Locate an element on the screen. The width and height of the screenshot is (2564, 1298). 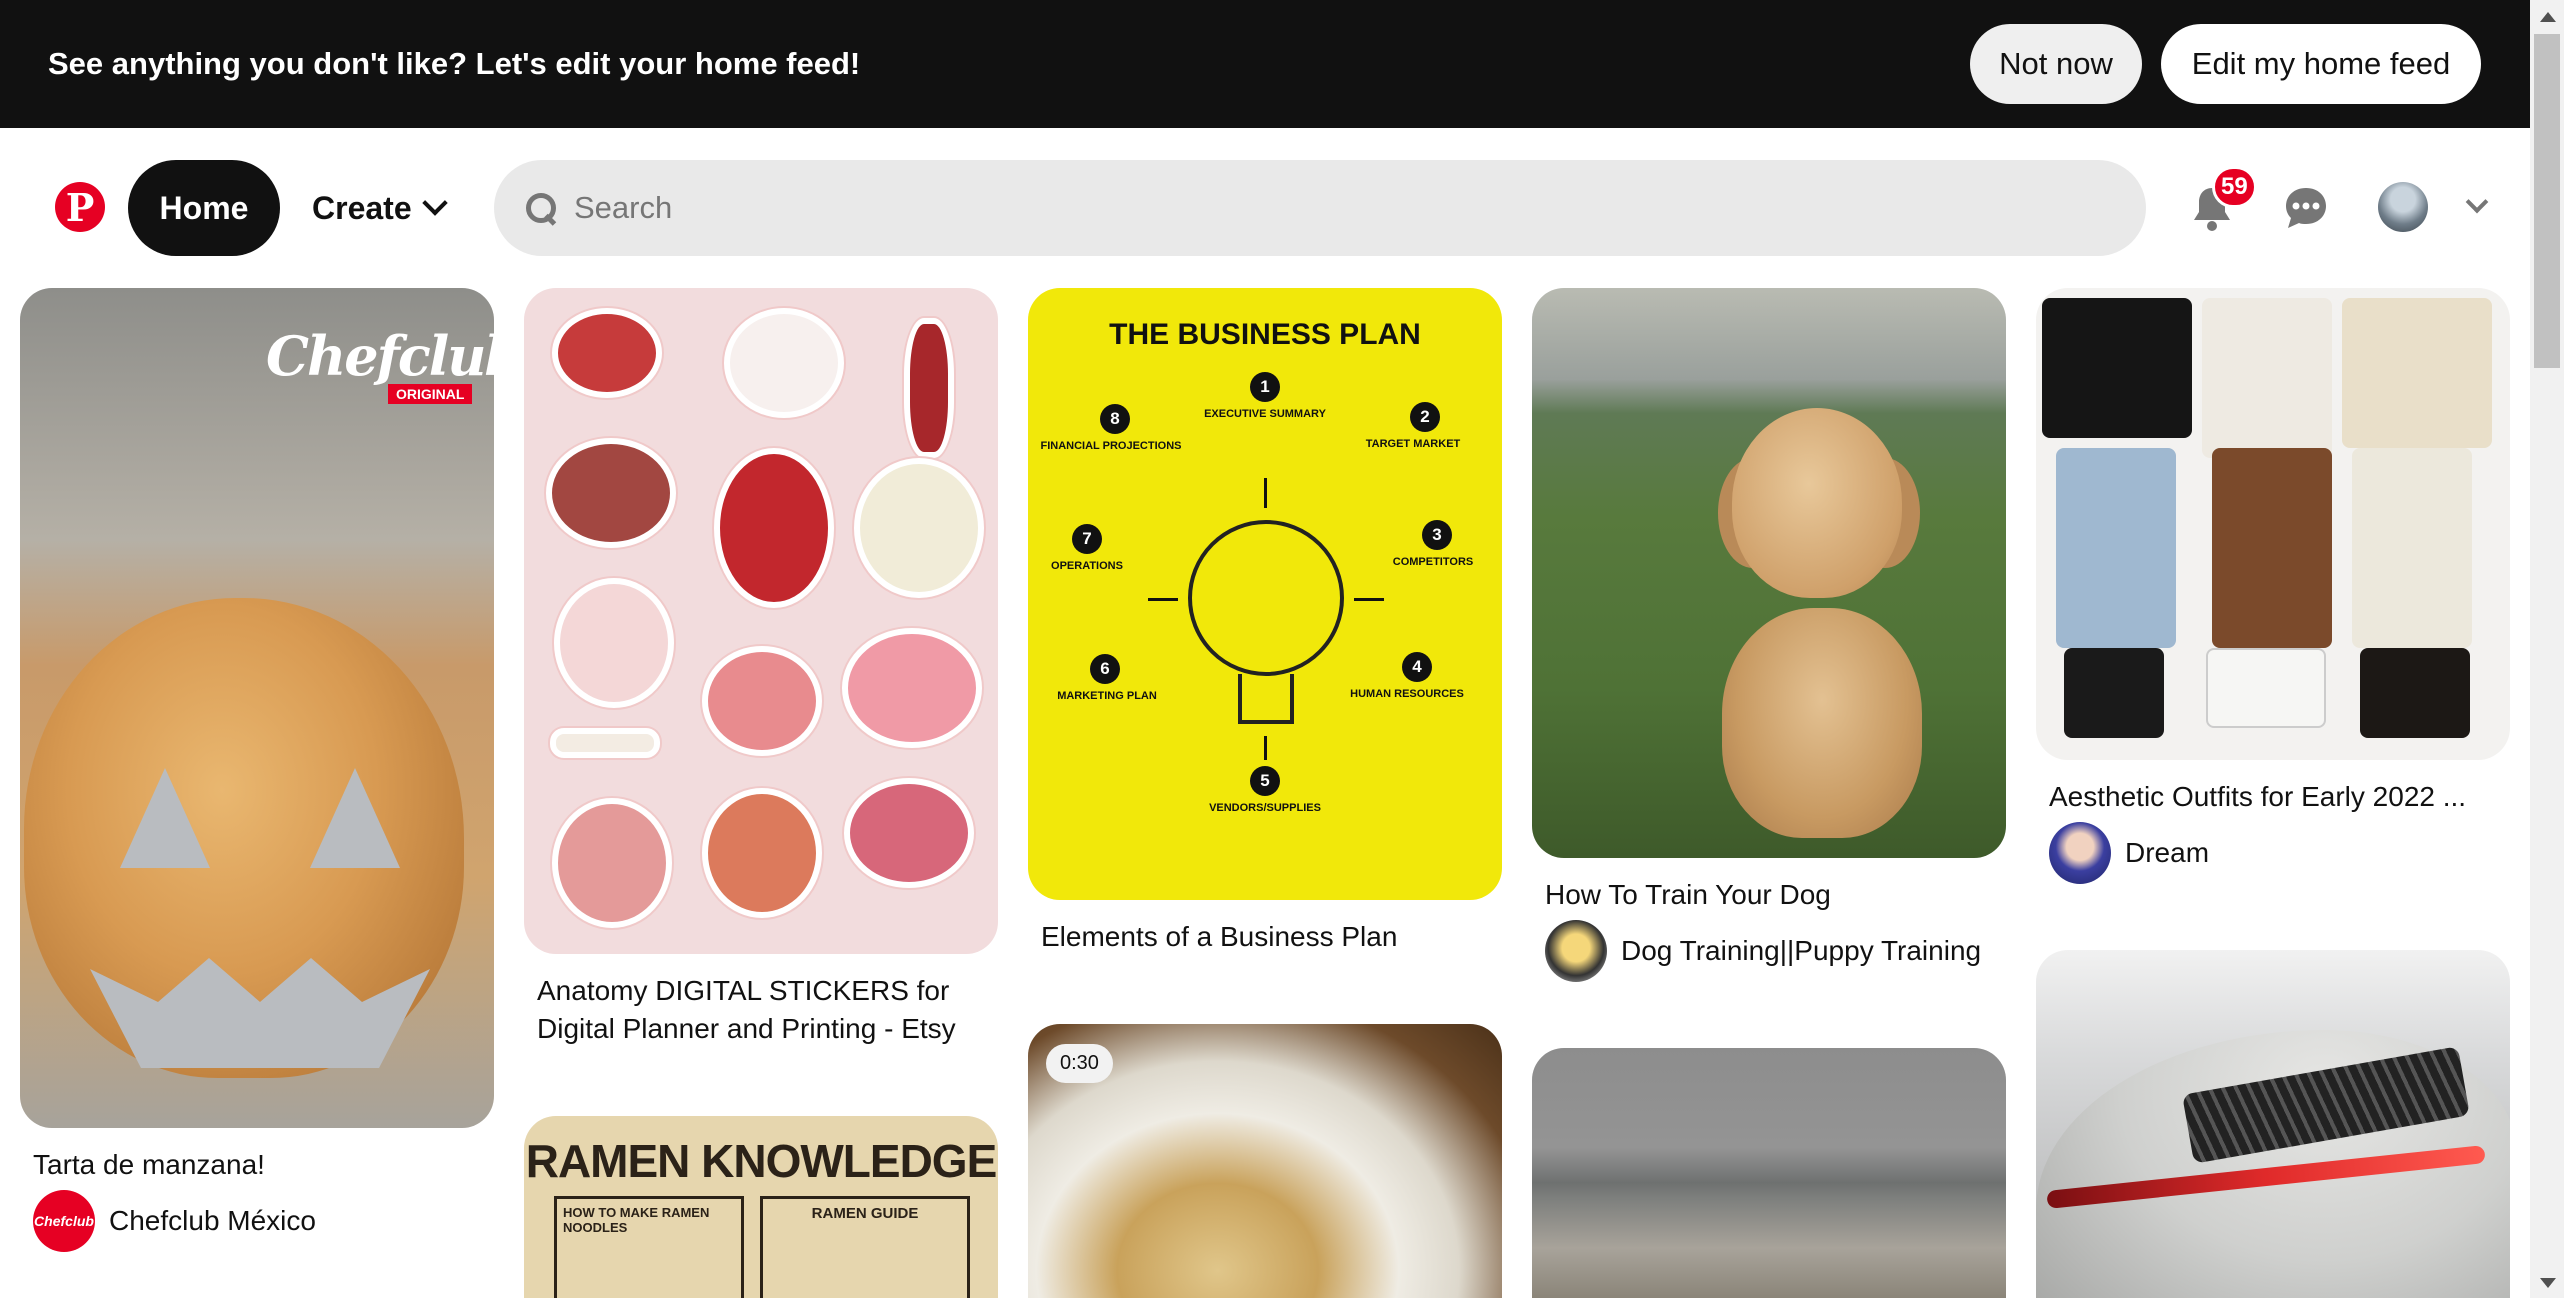
search-icon is located at coordinates (541, 208).